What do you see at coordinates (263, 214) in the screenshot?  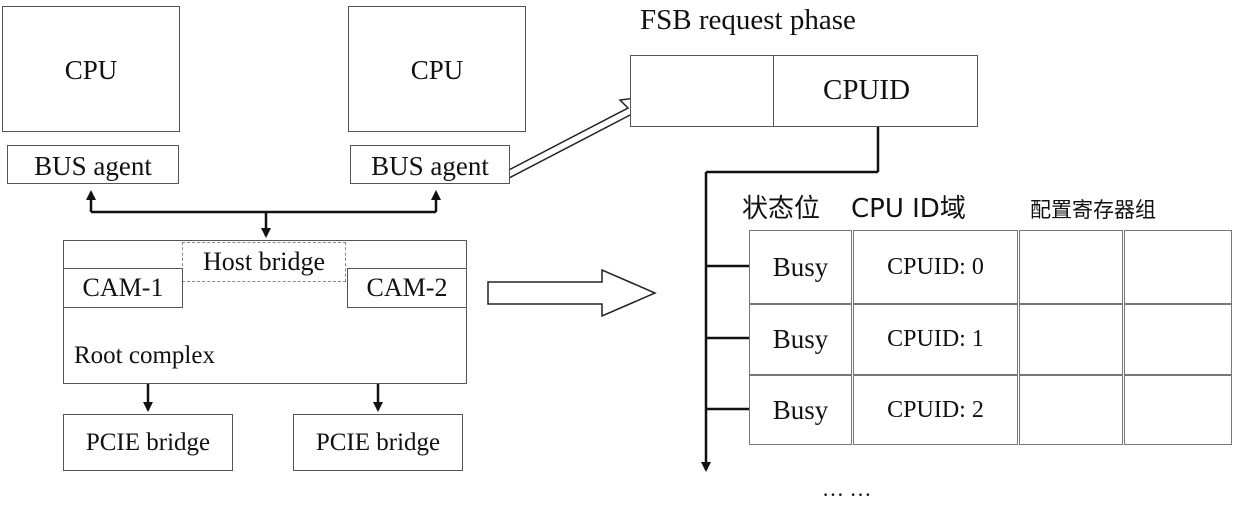 I see `system-bus-connector` at bounding box center [263, 214].